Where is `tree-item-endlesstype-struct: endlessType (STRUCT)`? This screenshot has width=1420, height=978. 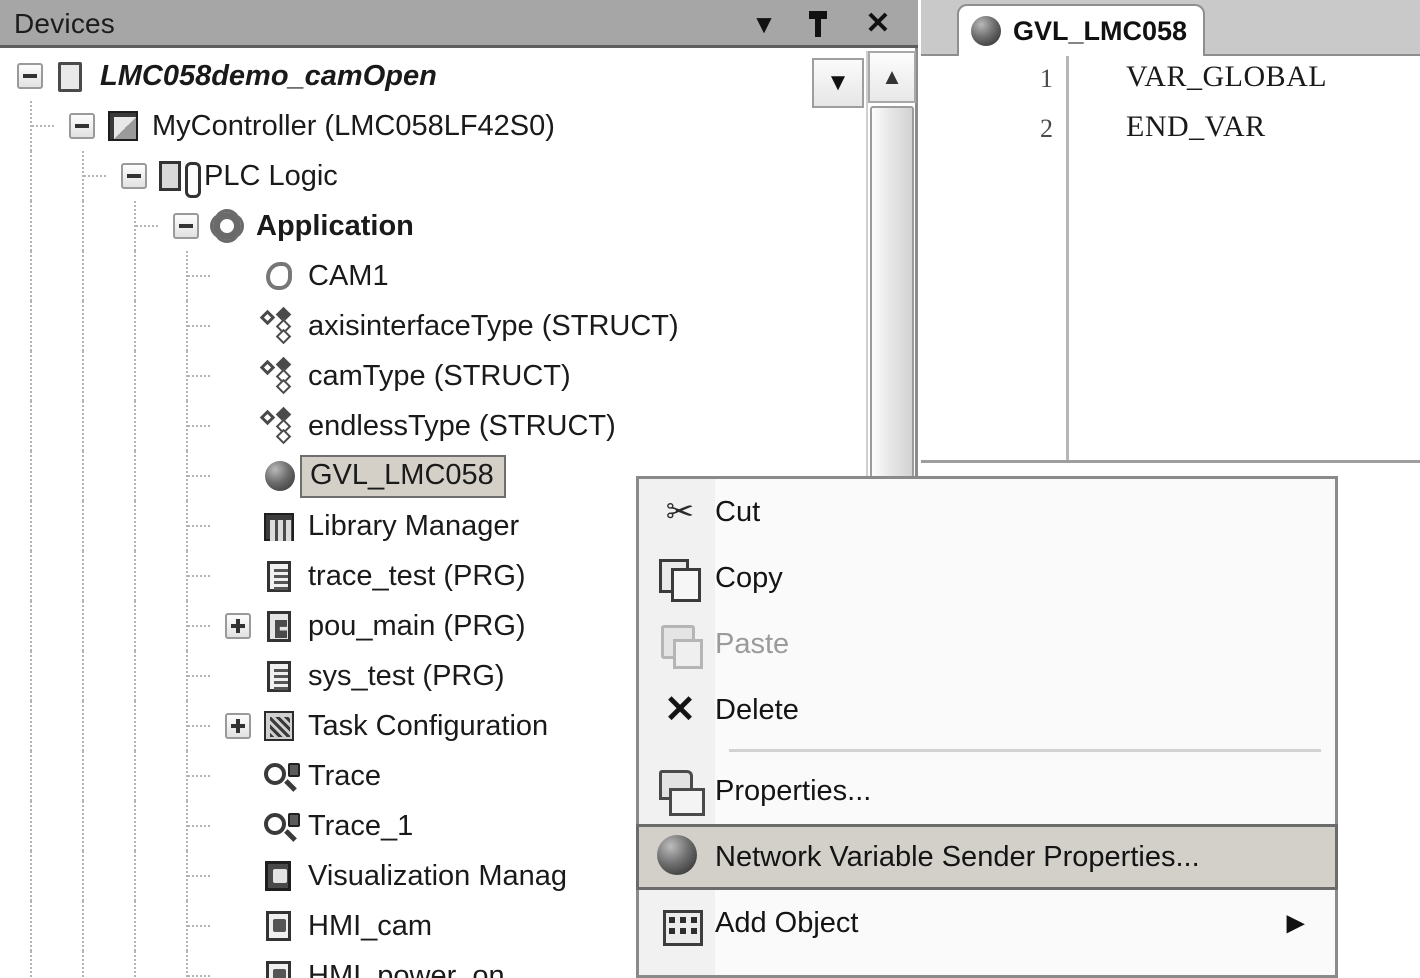 tree-item-endlesstype-struct: endlessType (STRUCT) is located at coordinates (426, 426).